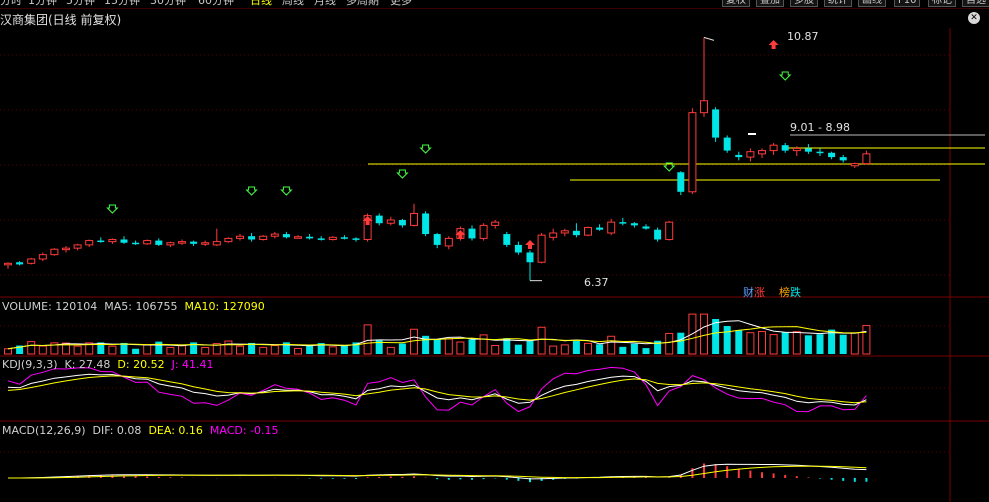 The image size is (989, 502). I want to click on macd-dif: DIF: 0.08, so click(117, 430).